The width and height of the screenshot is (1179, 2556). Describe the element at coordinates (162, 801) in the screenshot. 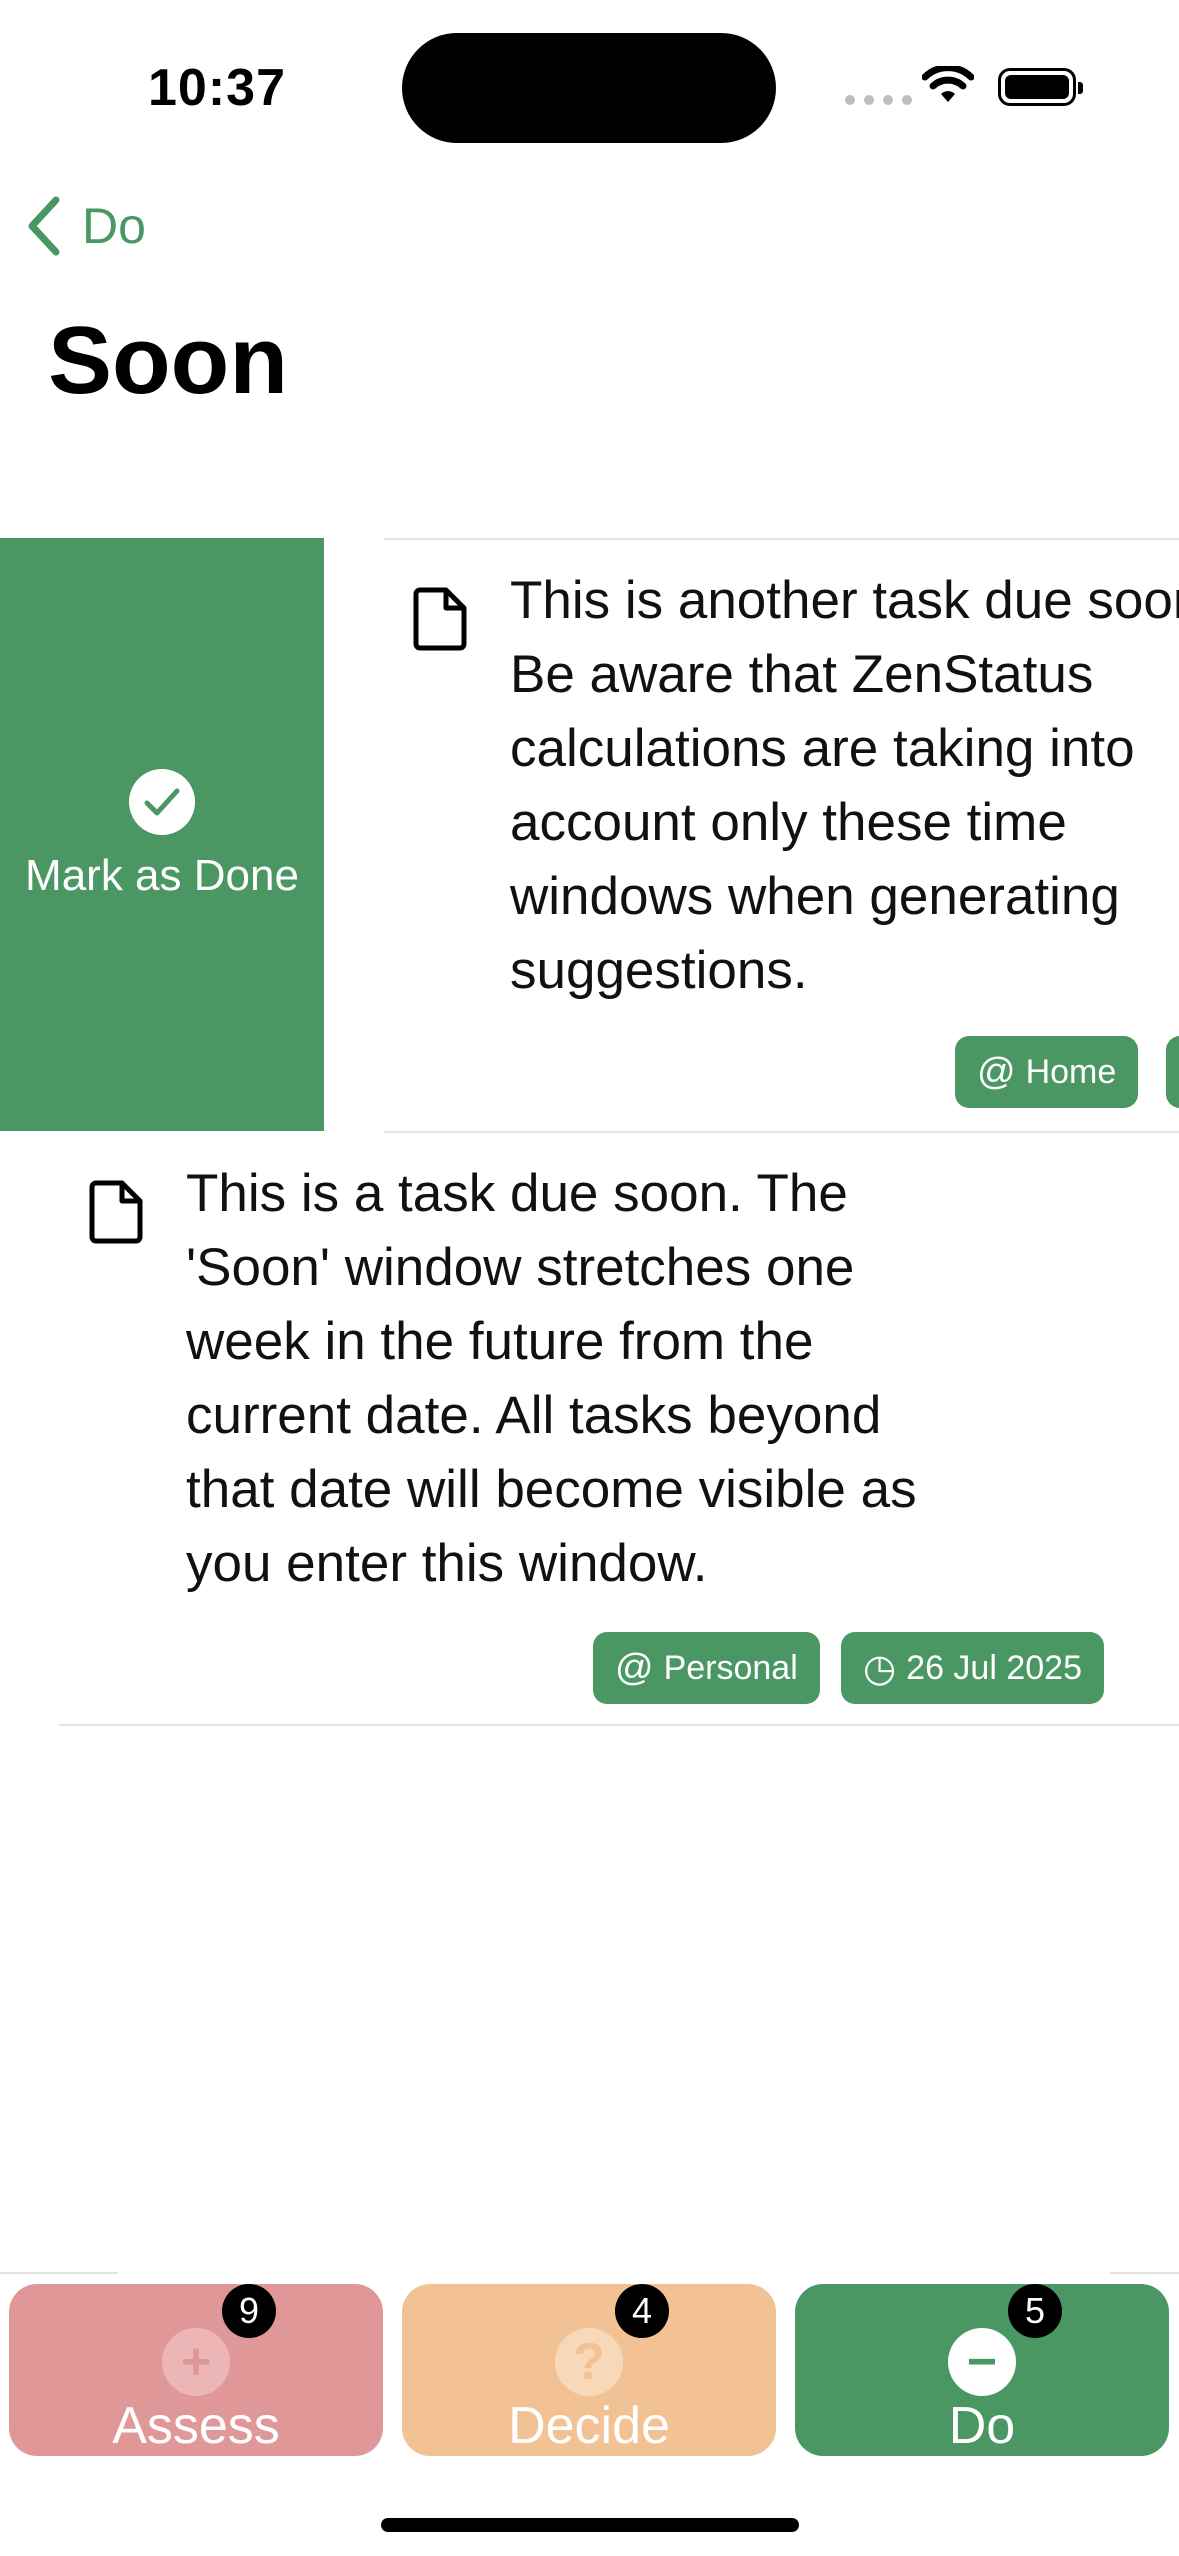

I see `checkmark-icon` at that location.